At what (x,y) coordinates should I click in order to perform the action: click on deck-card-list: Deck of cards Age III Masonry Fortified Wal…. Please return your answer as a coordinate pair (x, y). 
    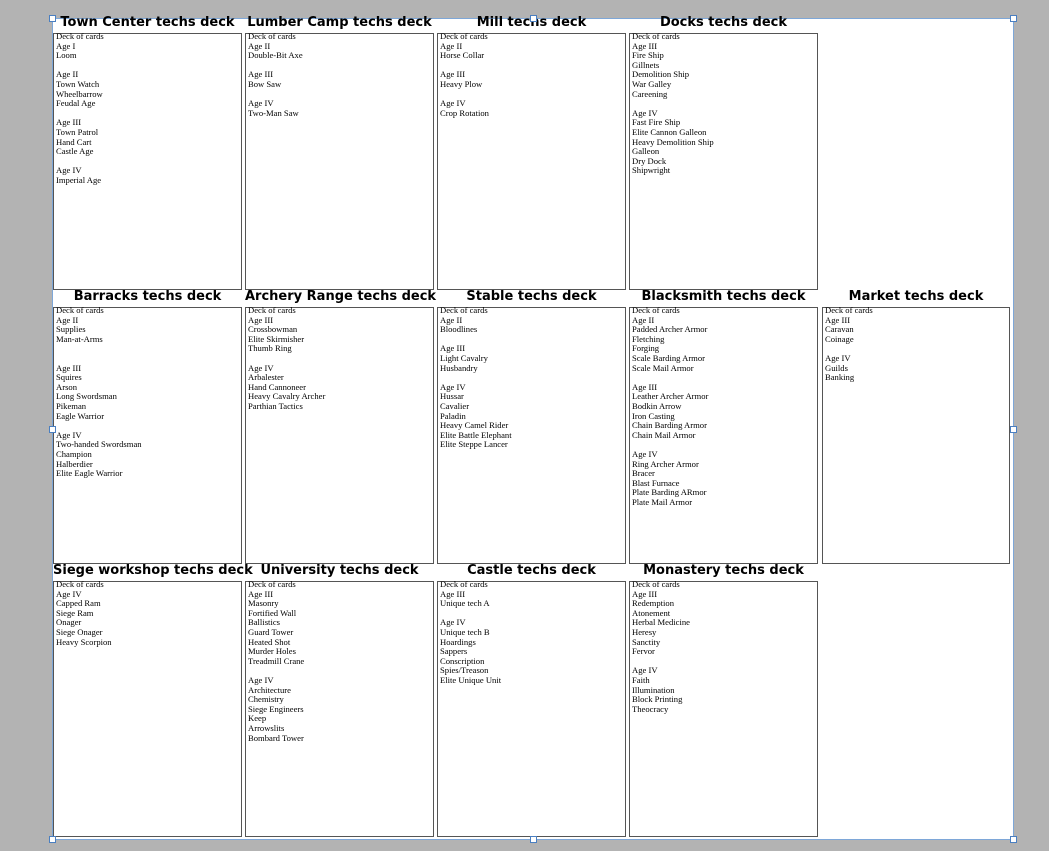
    Looking at the image, I should click on (339, 661).